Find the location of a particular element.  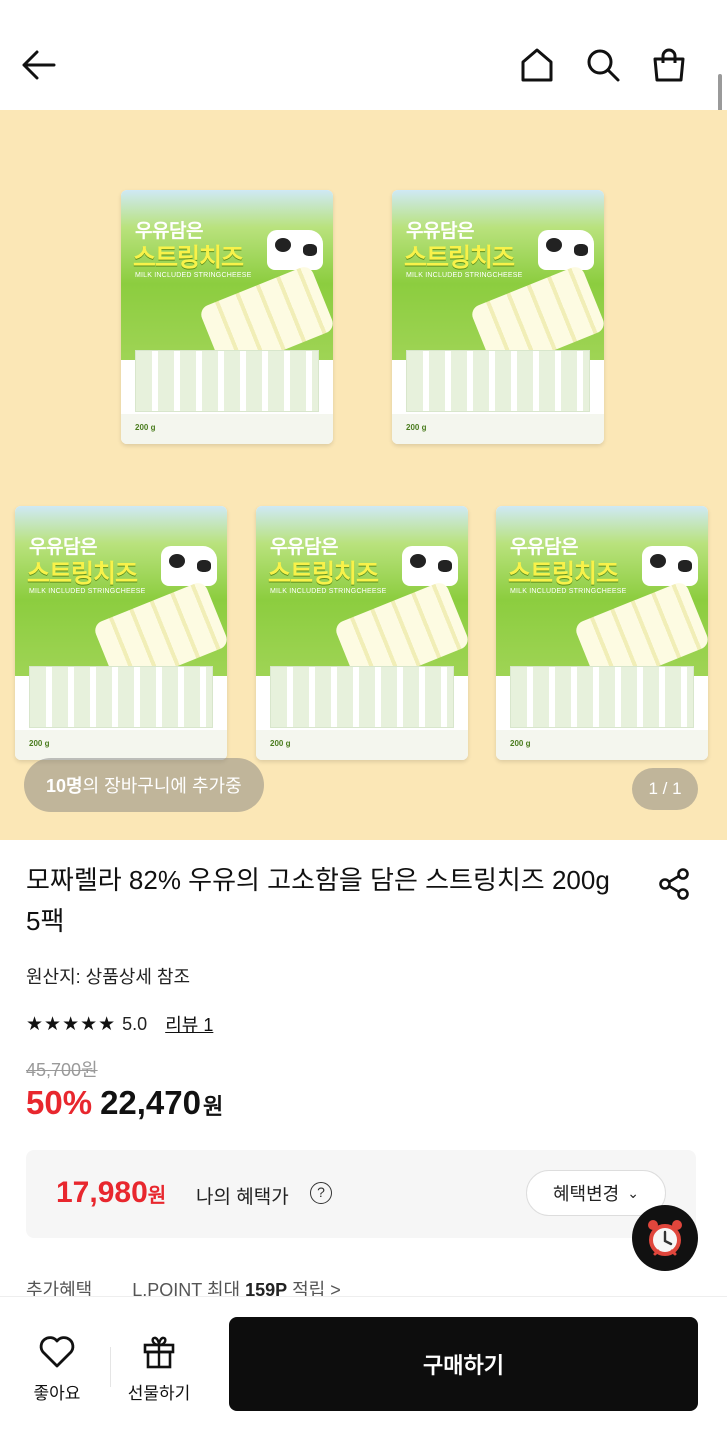

benefit-price-value: 17,980 is located at coordinates (102, 1192).